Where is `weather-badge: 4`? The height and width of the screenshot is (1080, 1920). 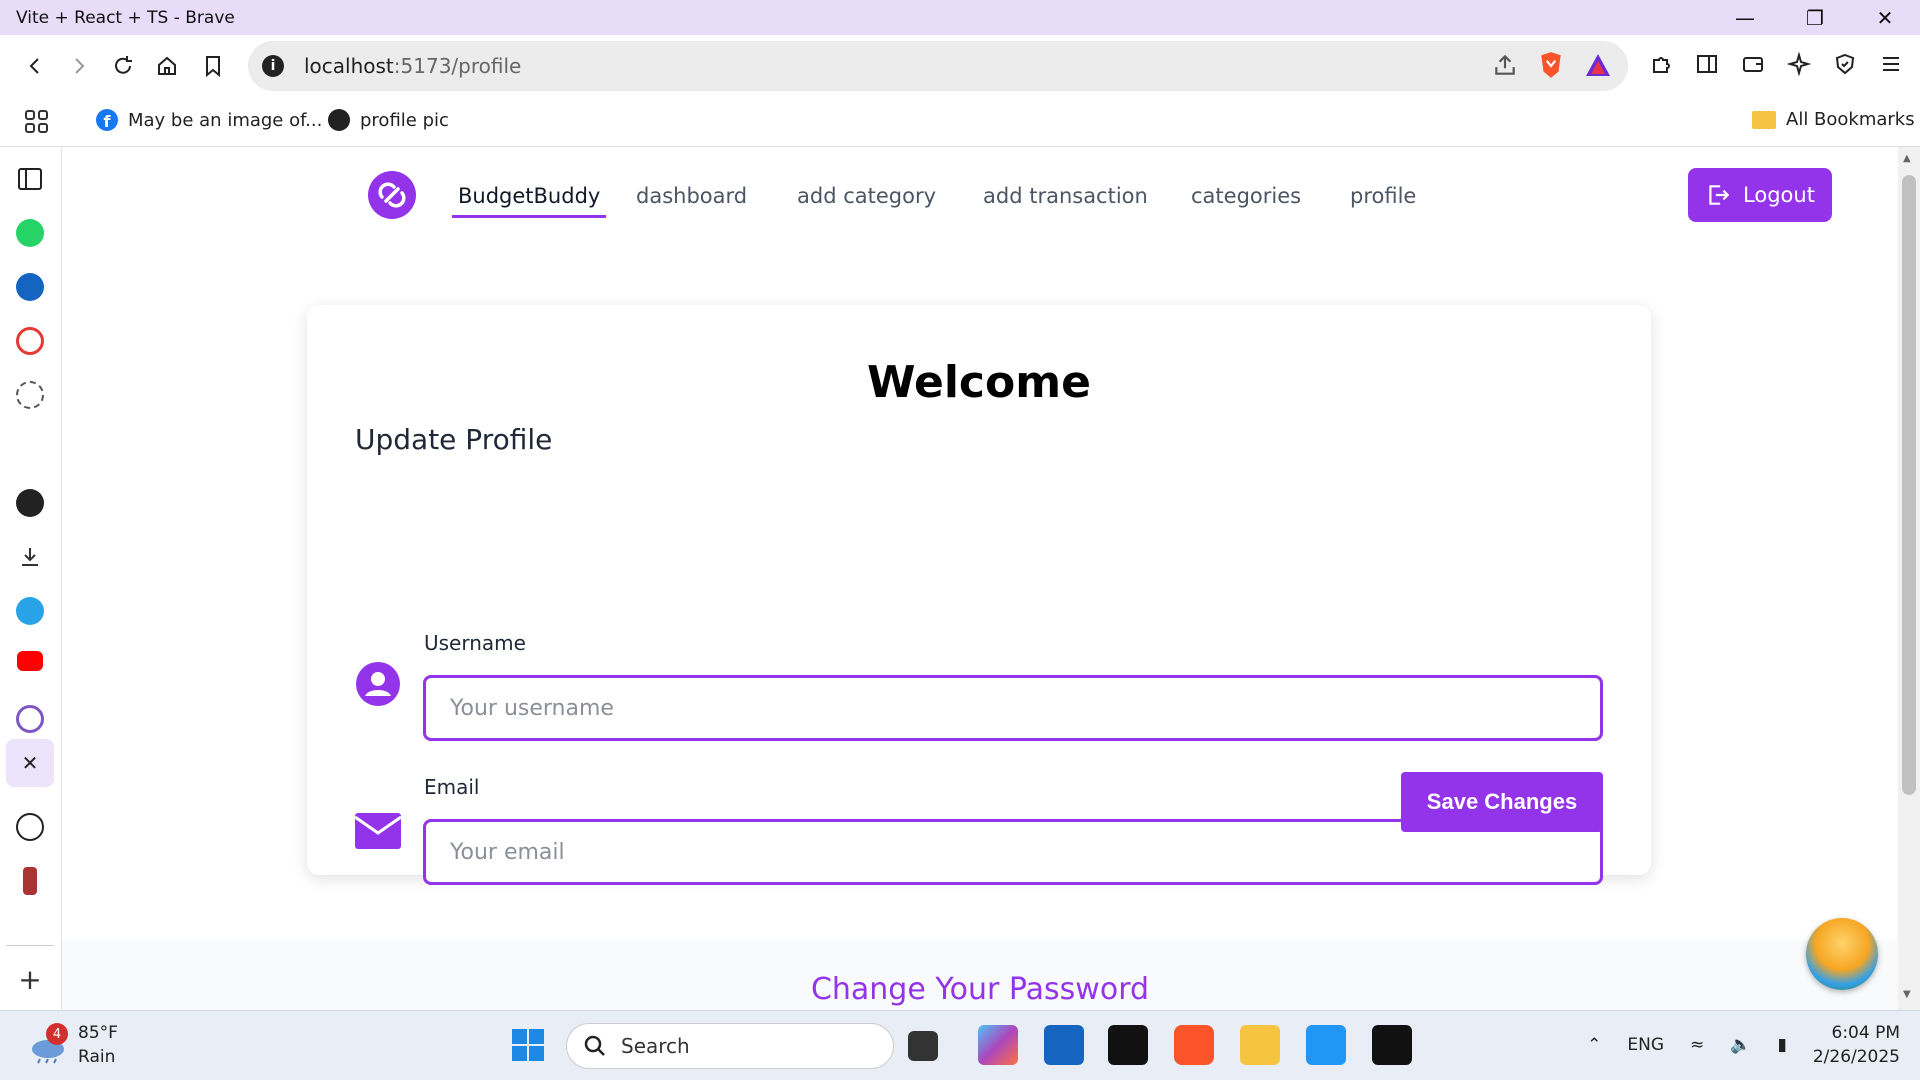 weather-badge: 4 is located at coordinates (57, 1034).